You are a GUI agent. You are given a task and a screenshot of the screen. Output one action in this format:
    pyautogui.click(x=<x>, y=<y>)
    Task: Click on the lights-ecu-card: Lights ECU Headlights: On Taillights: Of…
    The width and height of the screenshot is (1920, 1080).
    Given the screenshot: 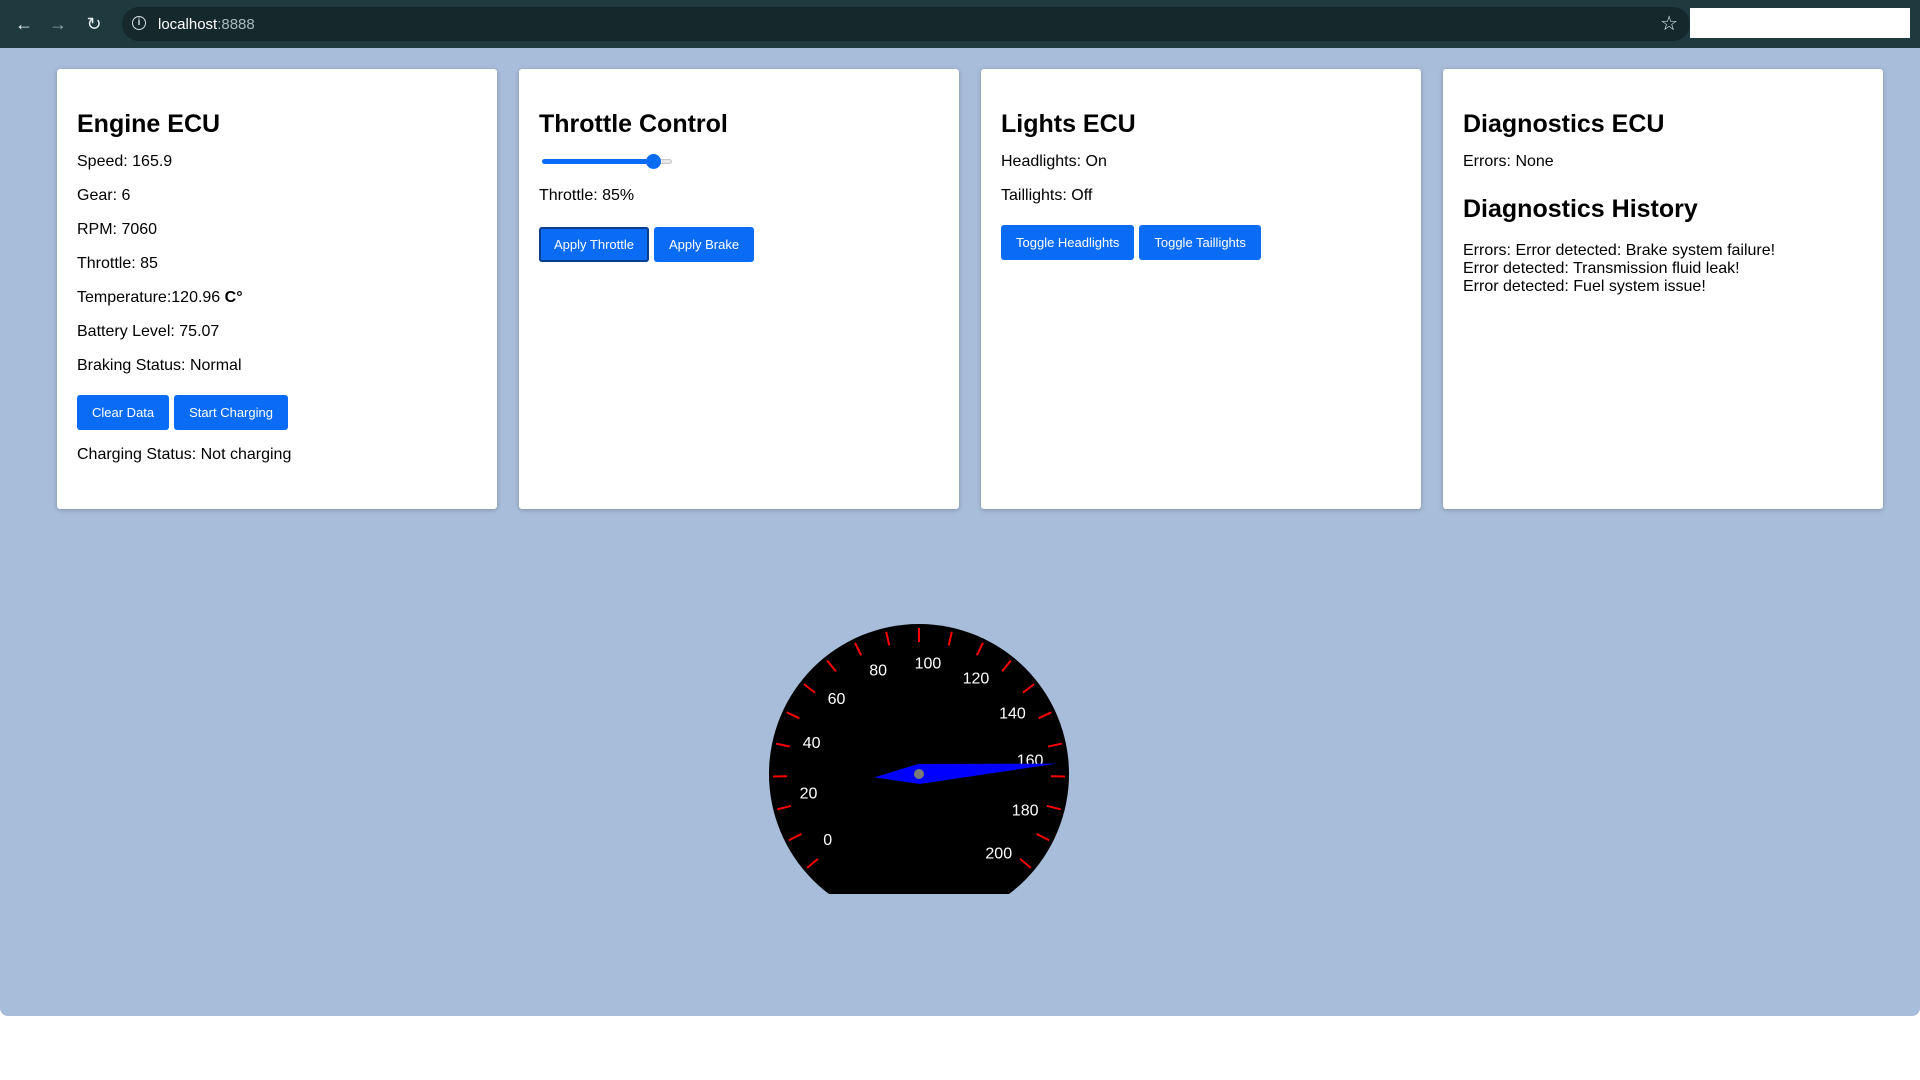 What is the action you would take?
    pyautogui.click(x=1201, y=289)
    